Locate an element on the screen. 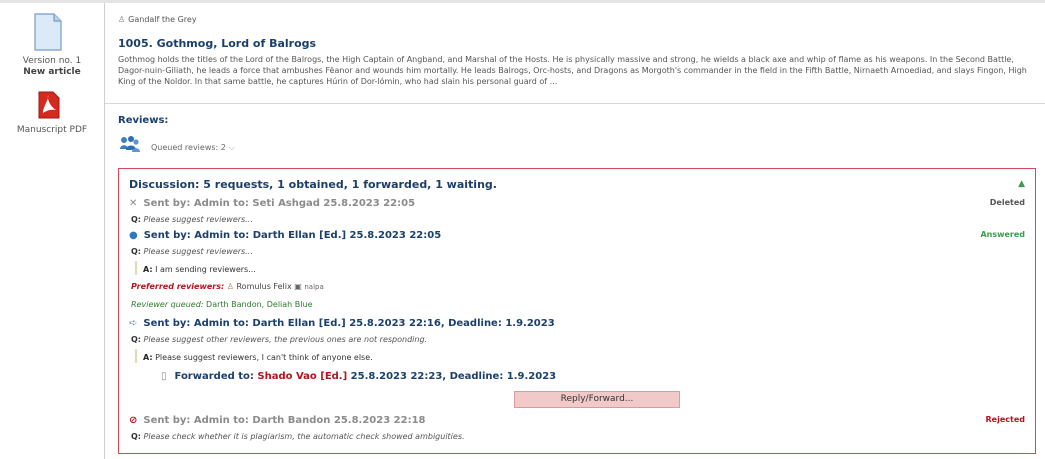 The width and height of the screenshot is (1045, 459). article-title: 1005. Gothmog, Lord of Balrogs is located at coordinates (217, 43).